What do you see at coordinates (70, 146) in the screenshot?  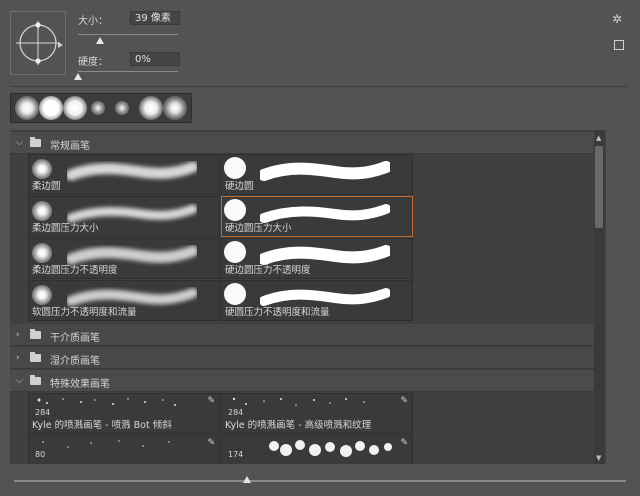 I see `group-name: 常规画笔` at bounding box center [70, 146].